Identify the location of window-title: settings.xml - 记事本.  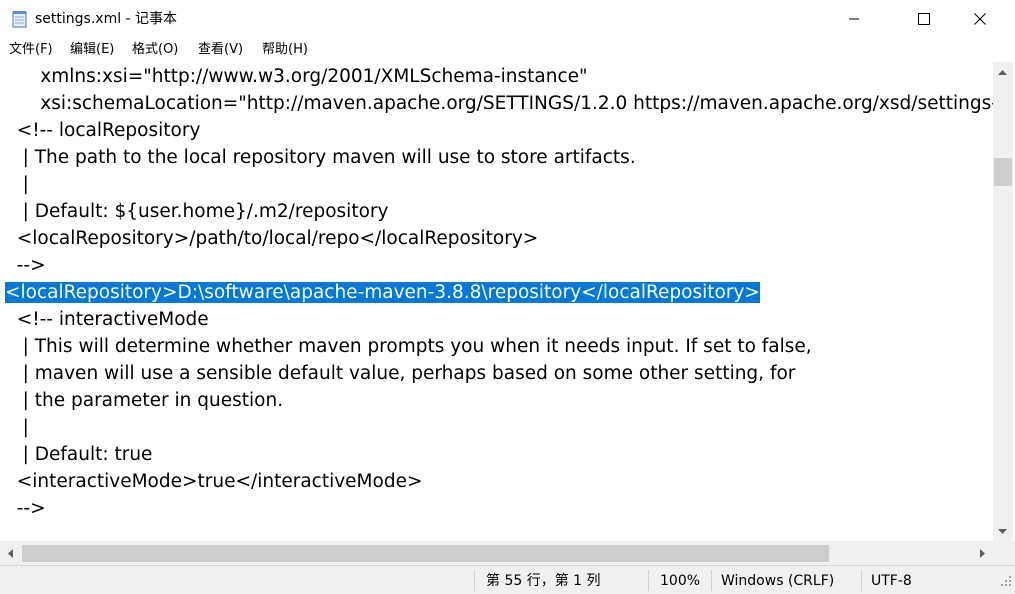
(106, 19).